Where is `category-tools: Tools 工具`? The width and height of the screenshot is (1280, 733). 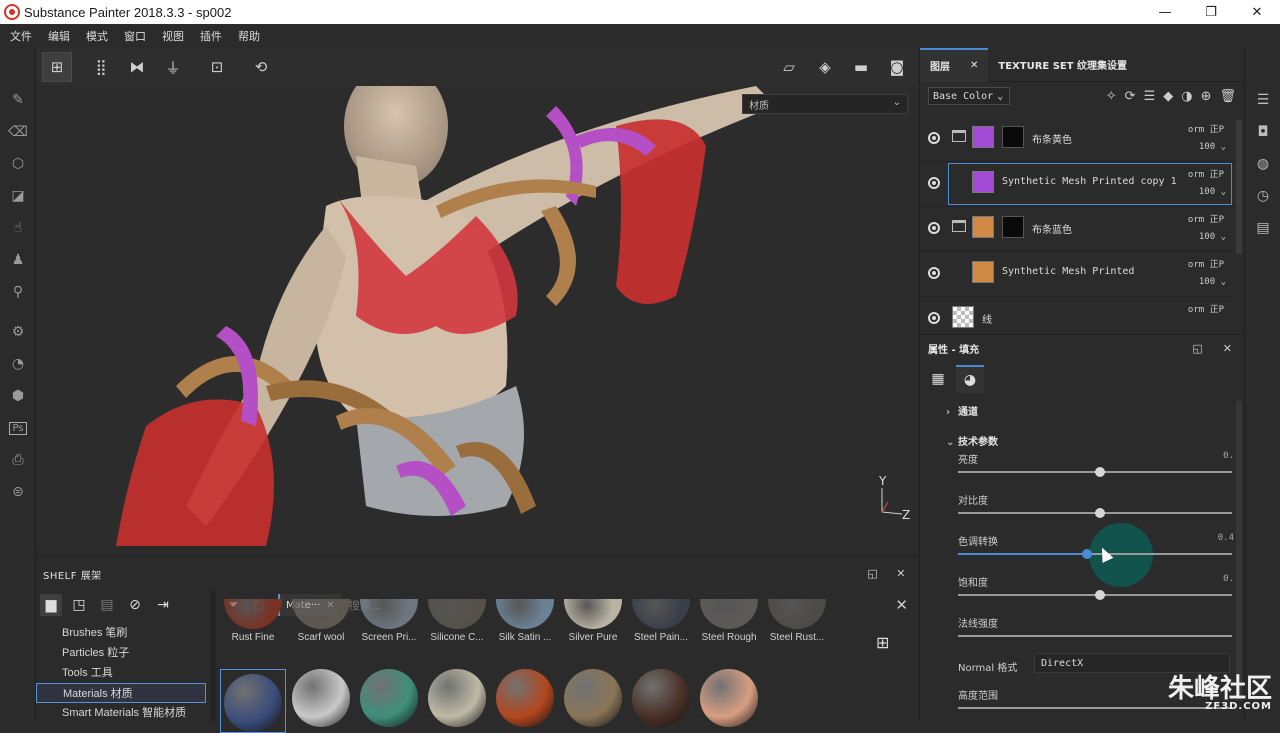
category-tools: Tools 工具 is located at coordinates (121, 673).